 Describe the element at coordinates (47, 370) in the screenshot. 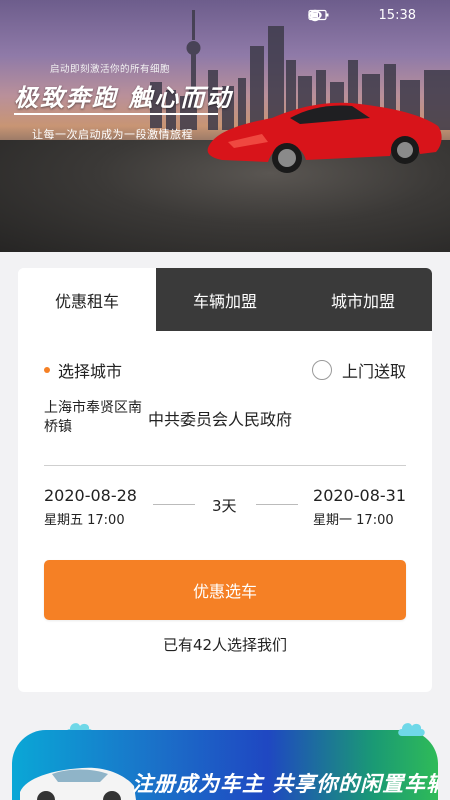

I see `bullet-dot-icon` at that location.